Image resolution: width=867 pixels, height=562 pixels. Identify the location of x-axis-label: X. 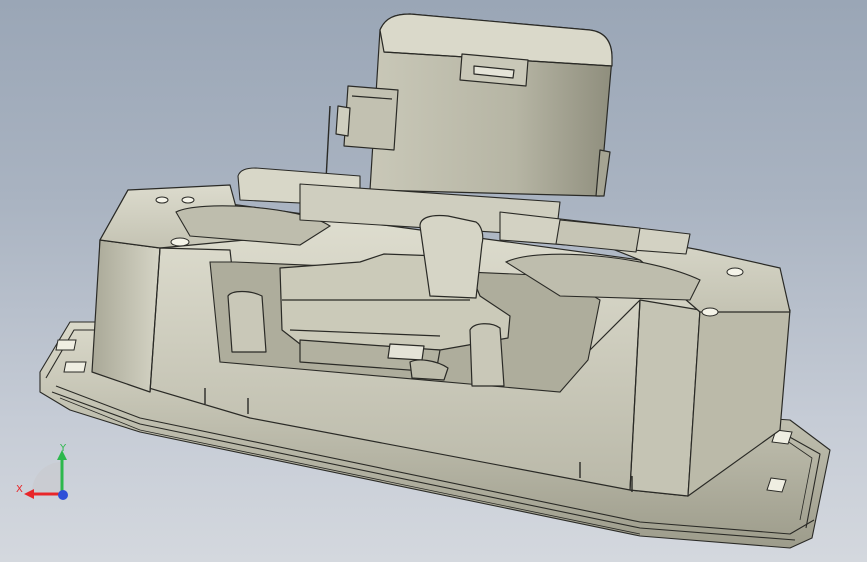
(19, 489).